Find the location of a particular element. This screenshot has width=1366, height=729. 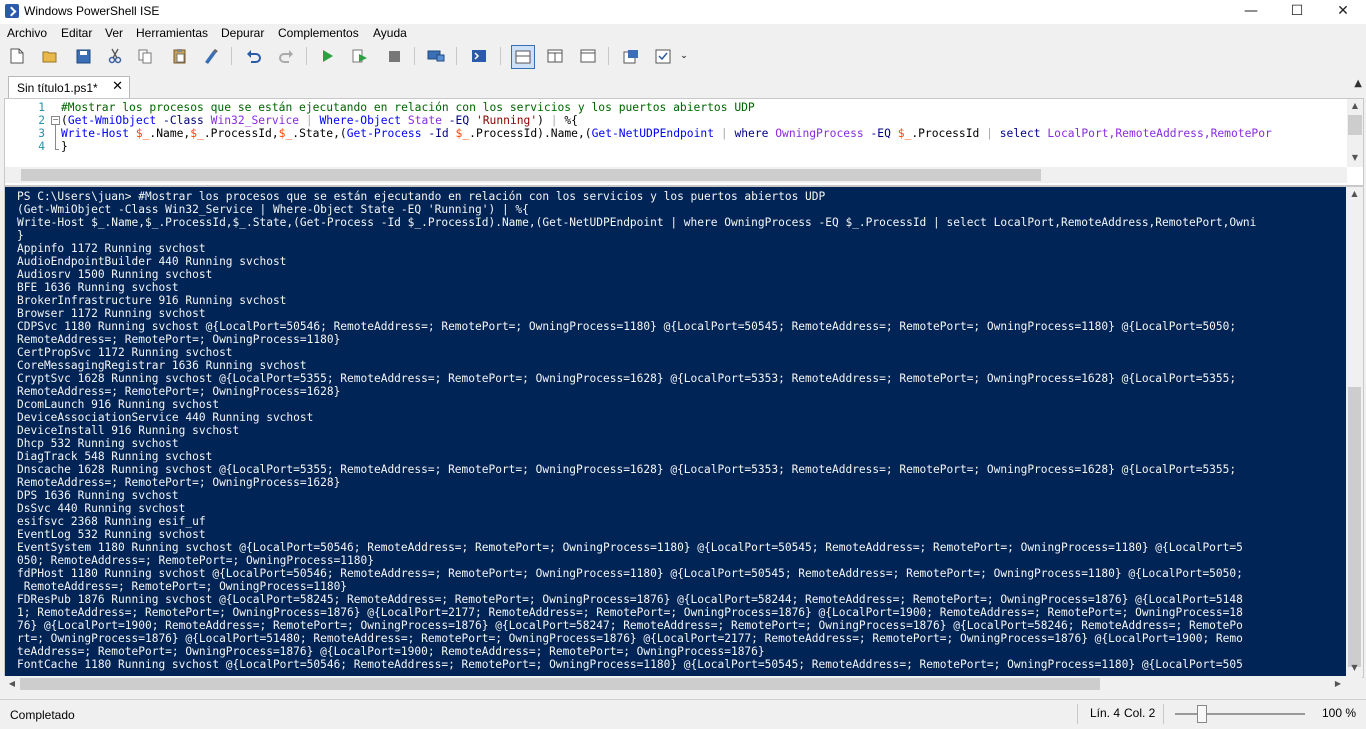

close-button: ✕ is located at coordinates (1343, 12).